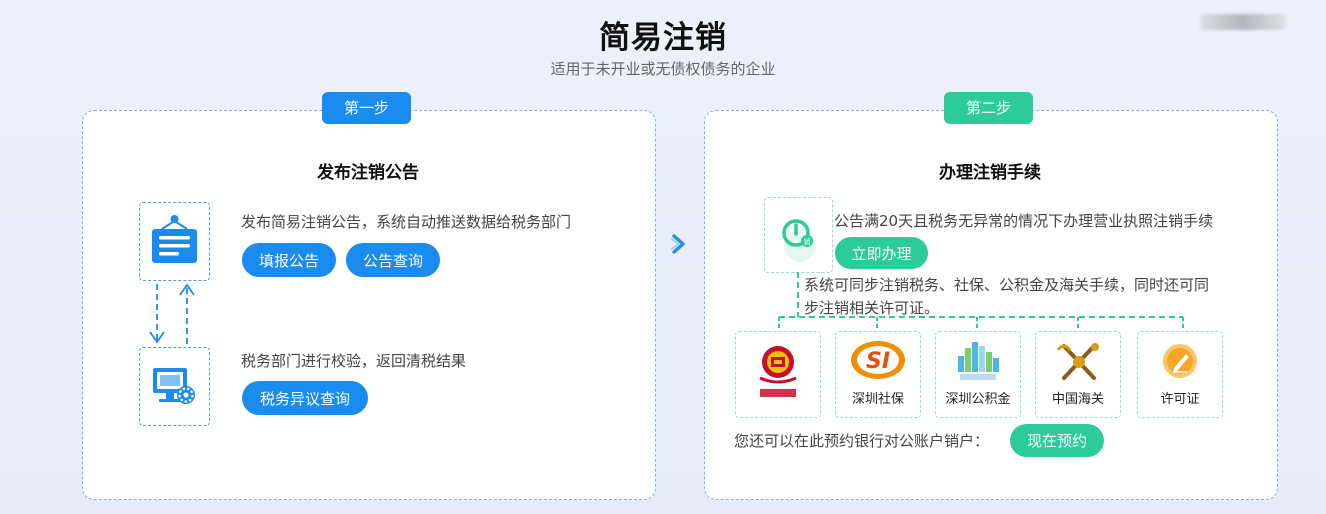 The width and height of the screenshot is (1326, 514). I want to click on tax-objection-query-button: 税务异议查询, so click(305, 398).